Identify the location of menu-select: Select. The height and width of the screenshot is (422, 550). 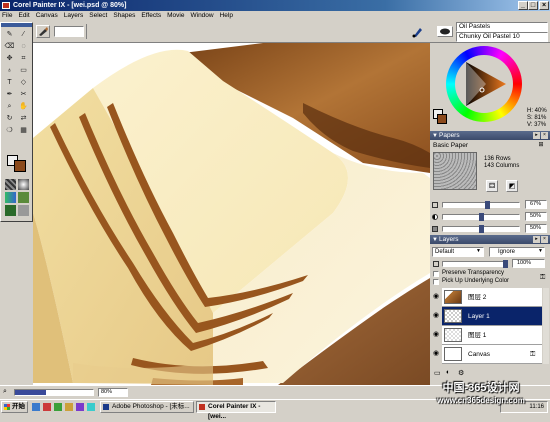
(98, 16).